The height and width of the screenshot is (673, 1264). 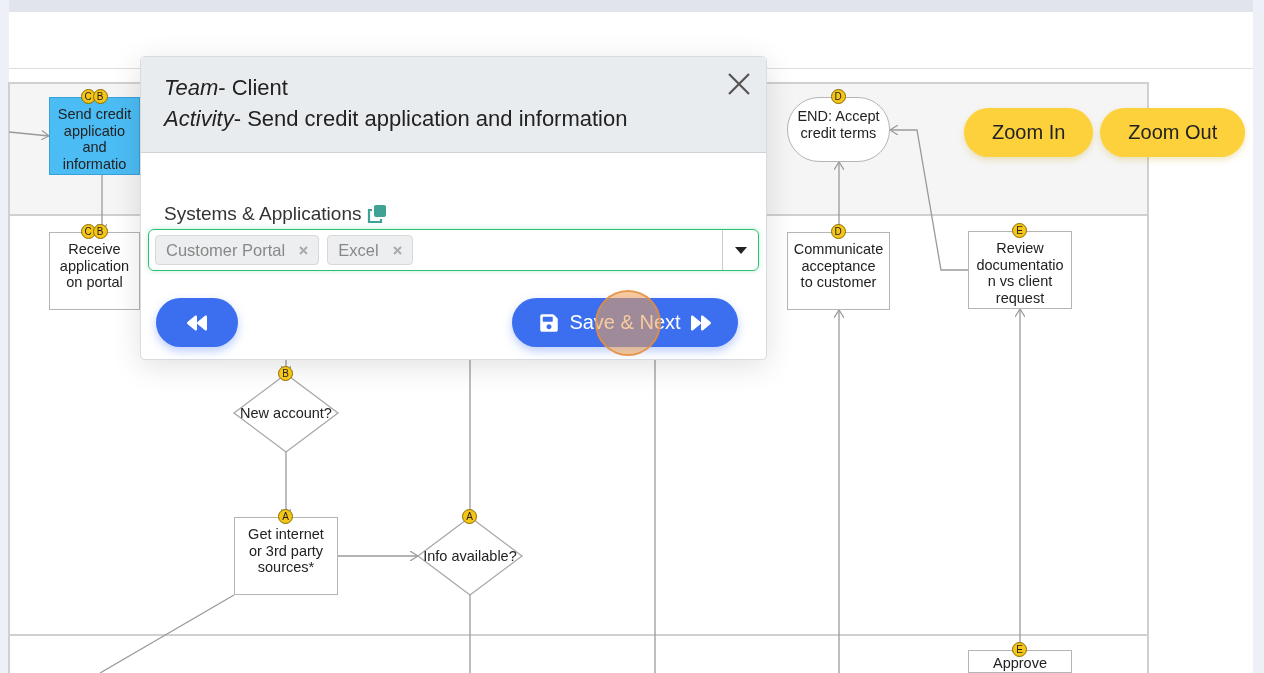 I want to click on caret-icon, so click(x=740, y=250).